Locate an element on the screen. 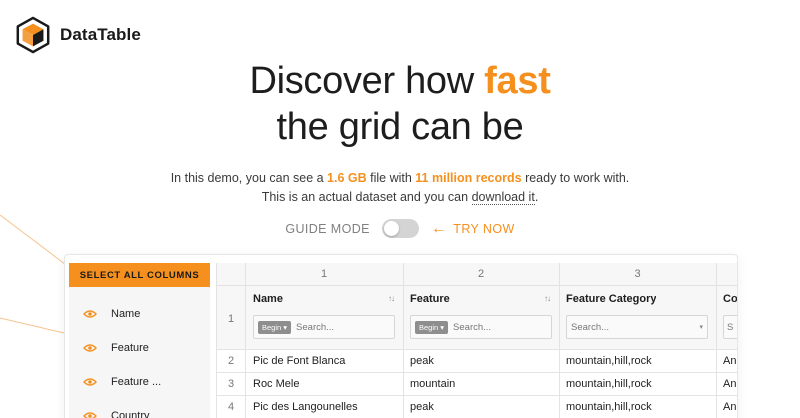  column-toggle-feature: Feature is located at coordinates (116, 348).